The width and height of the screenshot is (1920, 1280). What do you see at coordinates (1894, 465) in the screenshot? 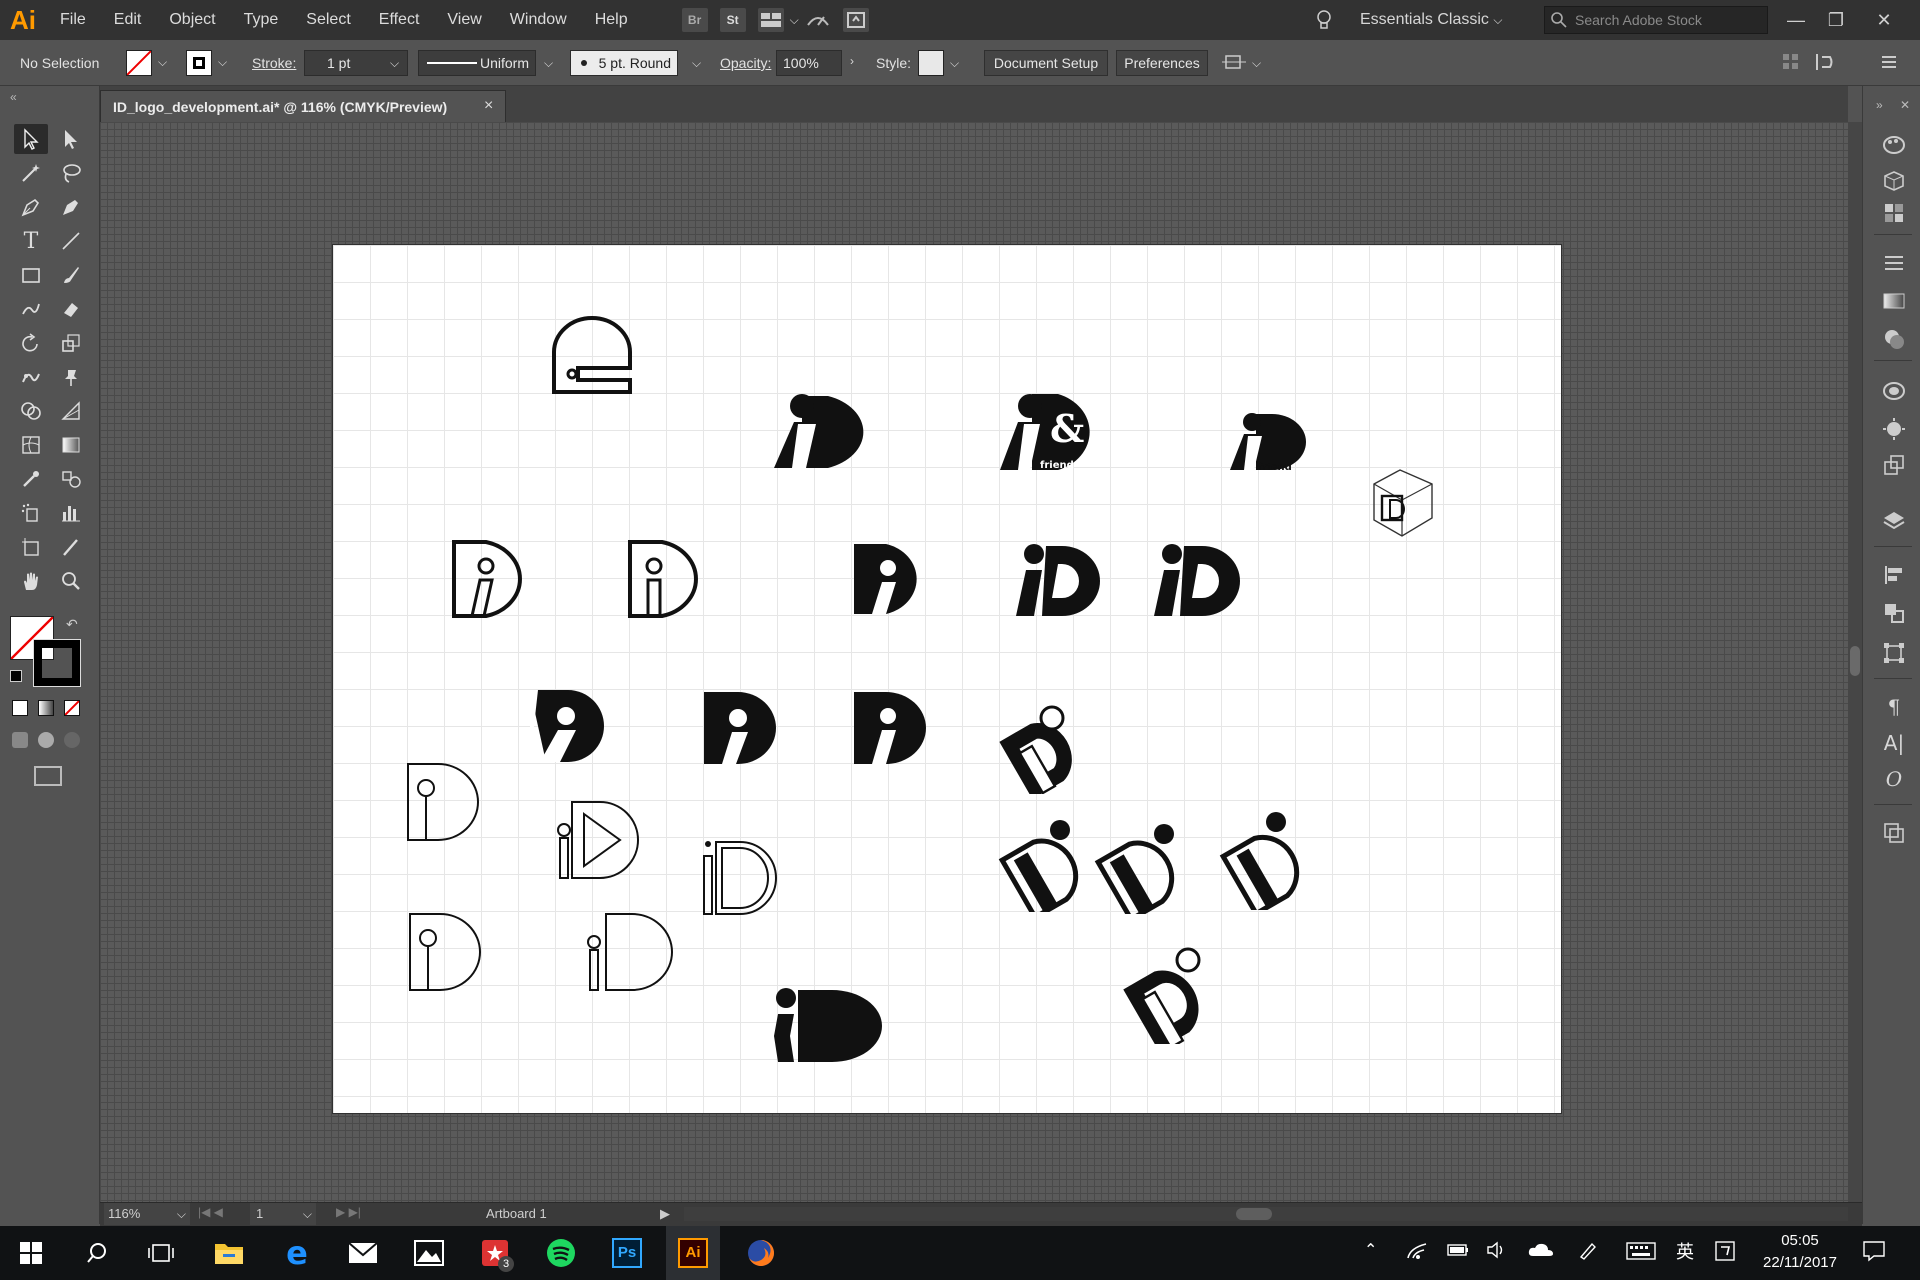
I see `asset-export-panel-icon` at bounding box center [1894, 465].